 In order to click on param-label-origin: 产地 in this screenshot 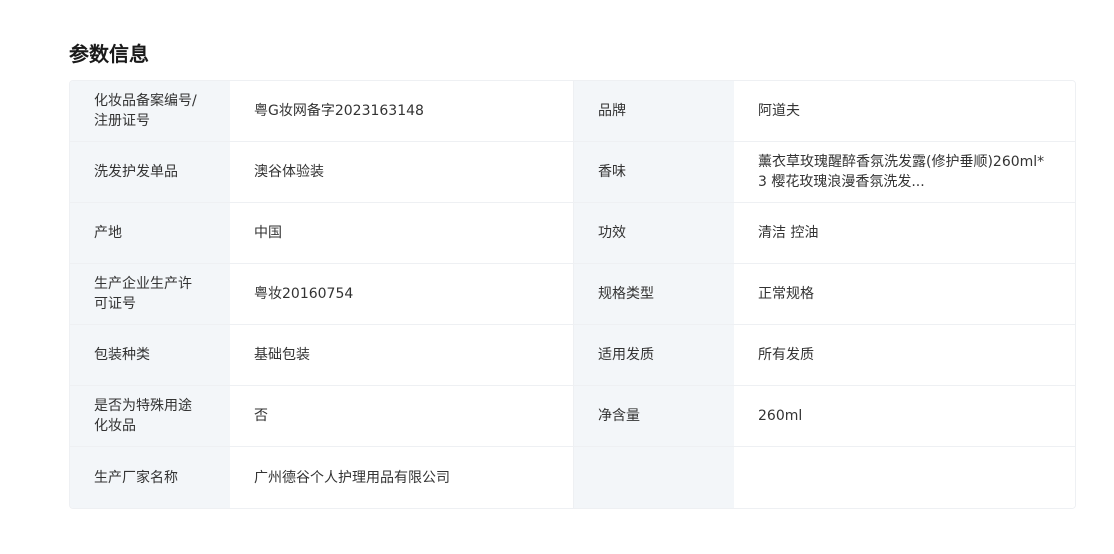, I will do `click(150, 233)`.